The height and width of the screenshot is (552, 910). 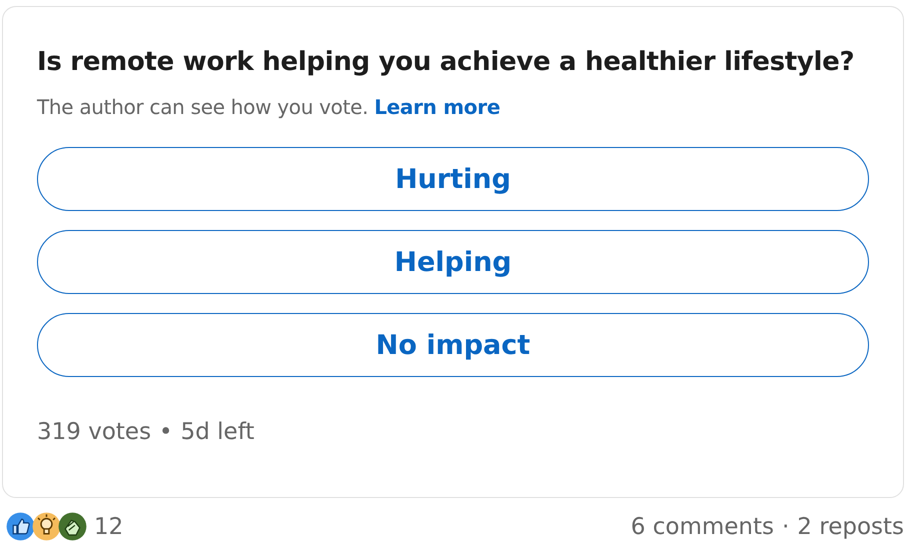 I want to click on time-left: 5d left, so click(x=217, y=432).